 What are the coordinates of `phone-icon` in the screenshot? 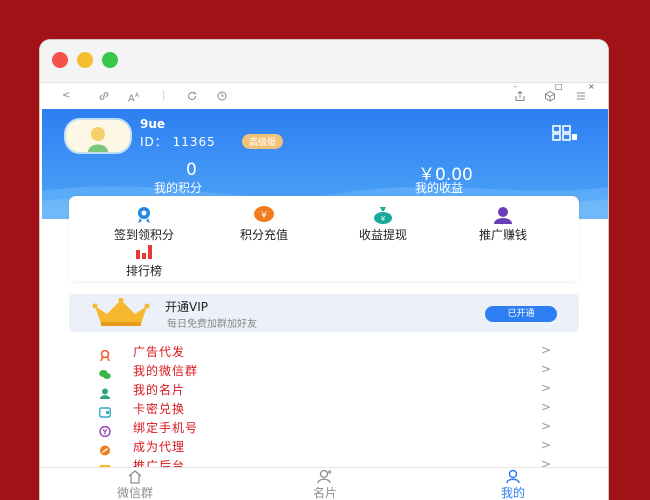 It's located at (105, 430).